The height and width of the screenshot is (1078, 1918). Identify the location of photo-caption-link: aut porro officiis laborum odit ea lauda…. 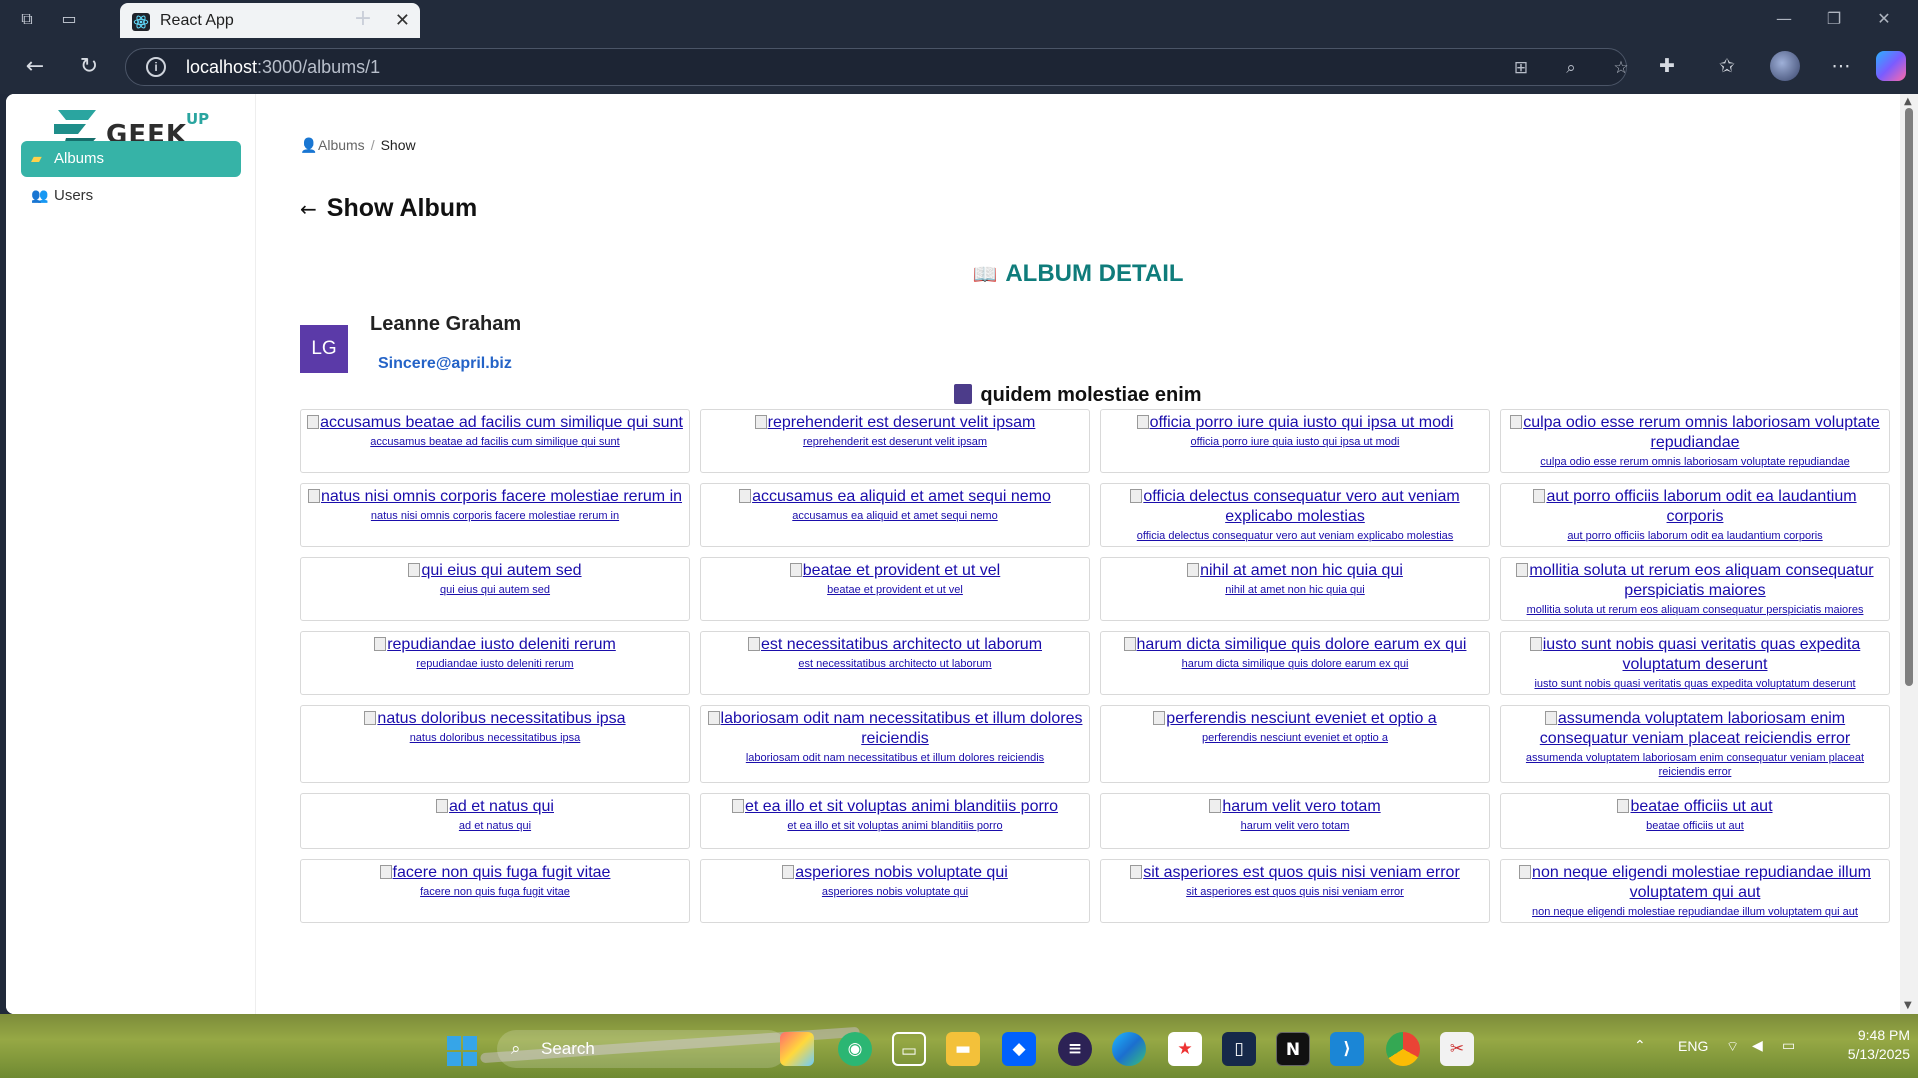
(1695, 536).